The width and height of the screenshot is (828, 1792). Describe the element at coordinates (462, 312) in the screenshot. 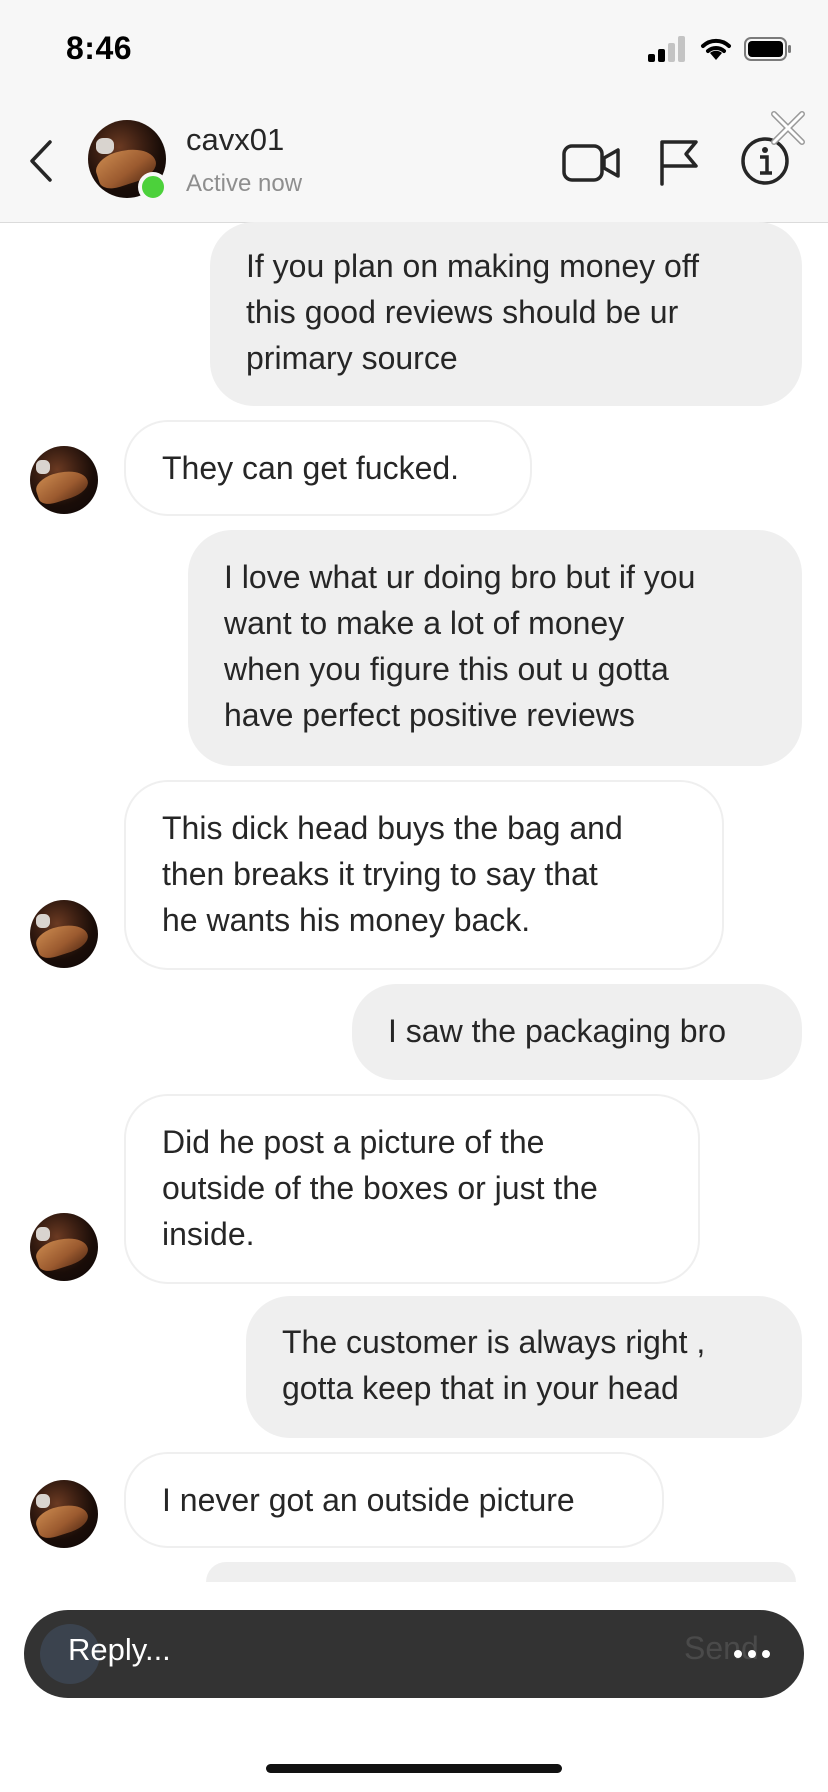

I see `message-text: this good reviews should be ur` at that location.